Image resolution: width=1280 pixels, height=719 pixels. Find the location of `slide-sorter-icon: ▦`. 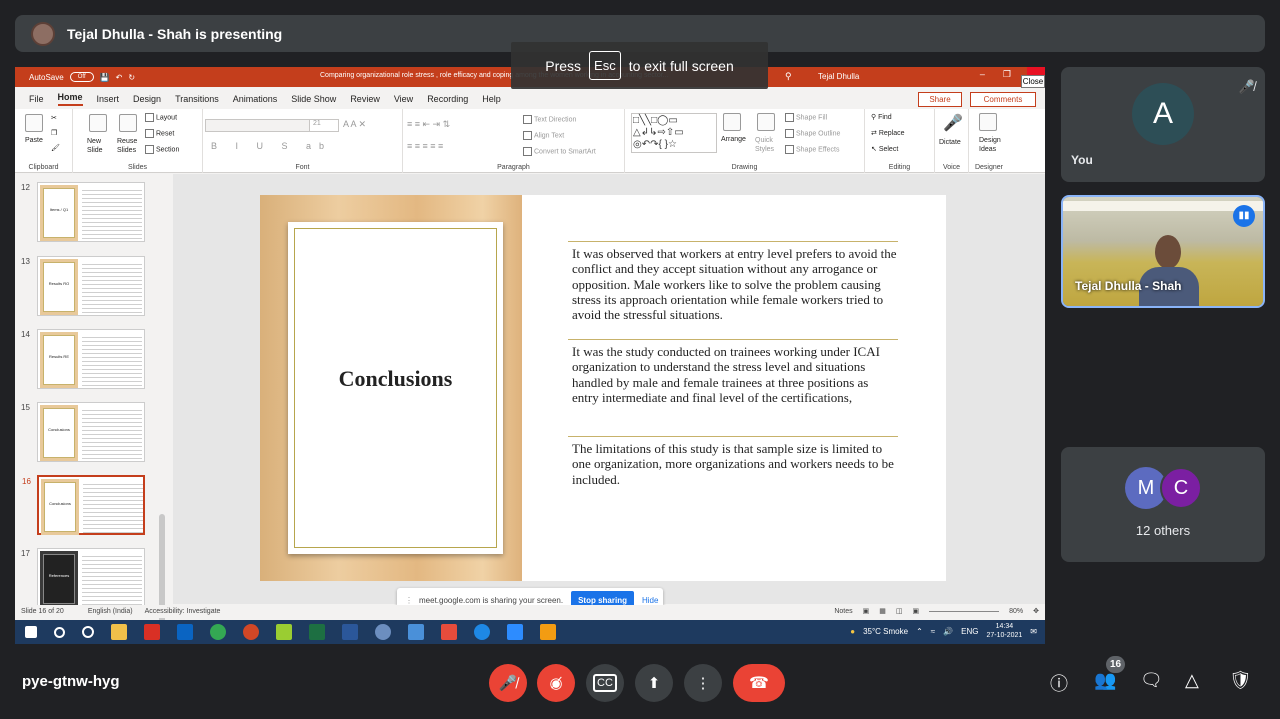

slide-sorter-icon: ▦ is located at coordinates (882, 611).